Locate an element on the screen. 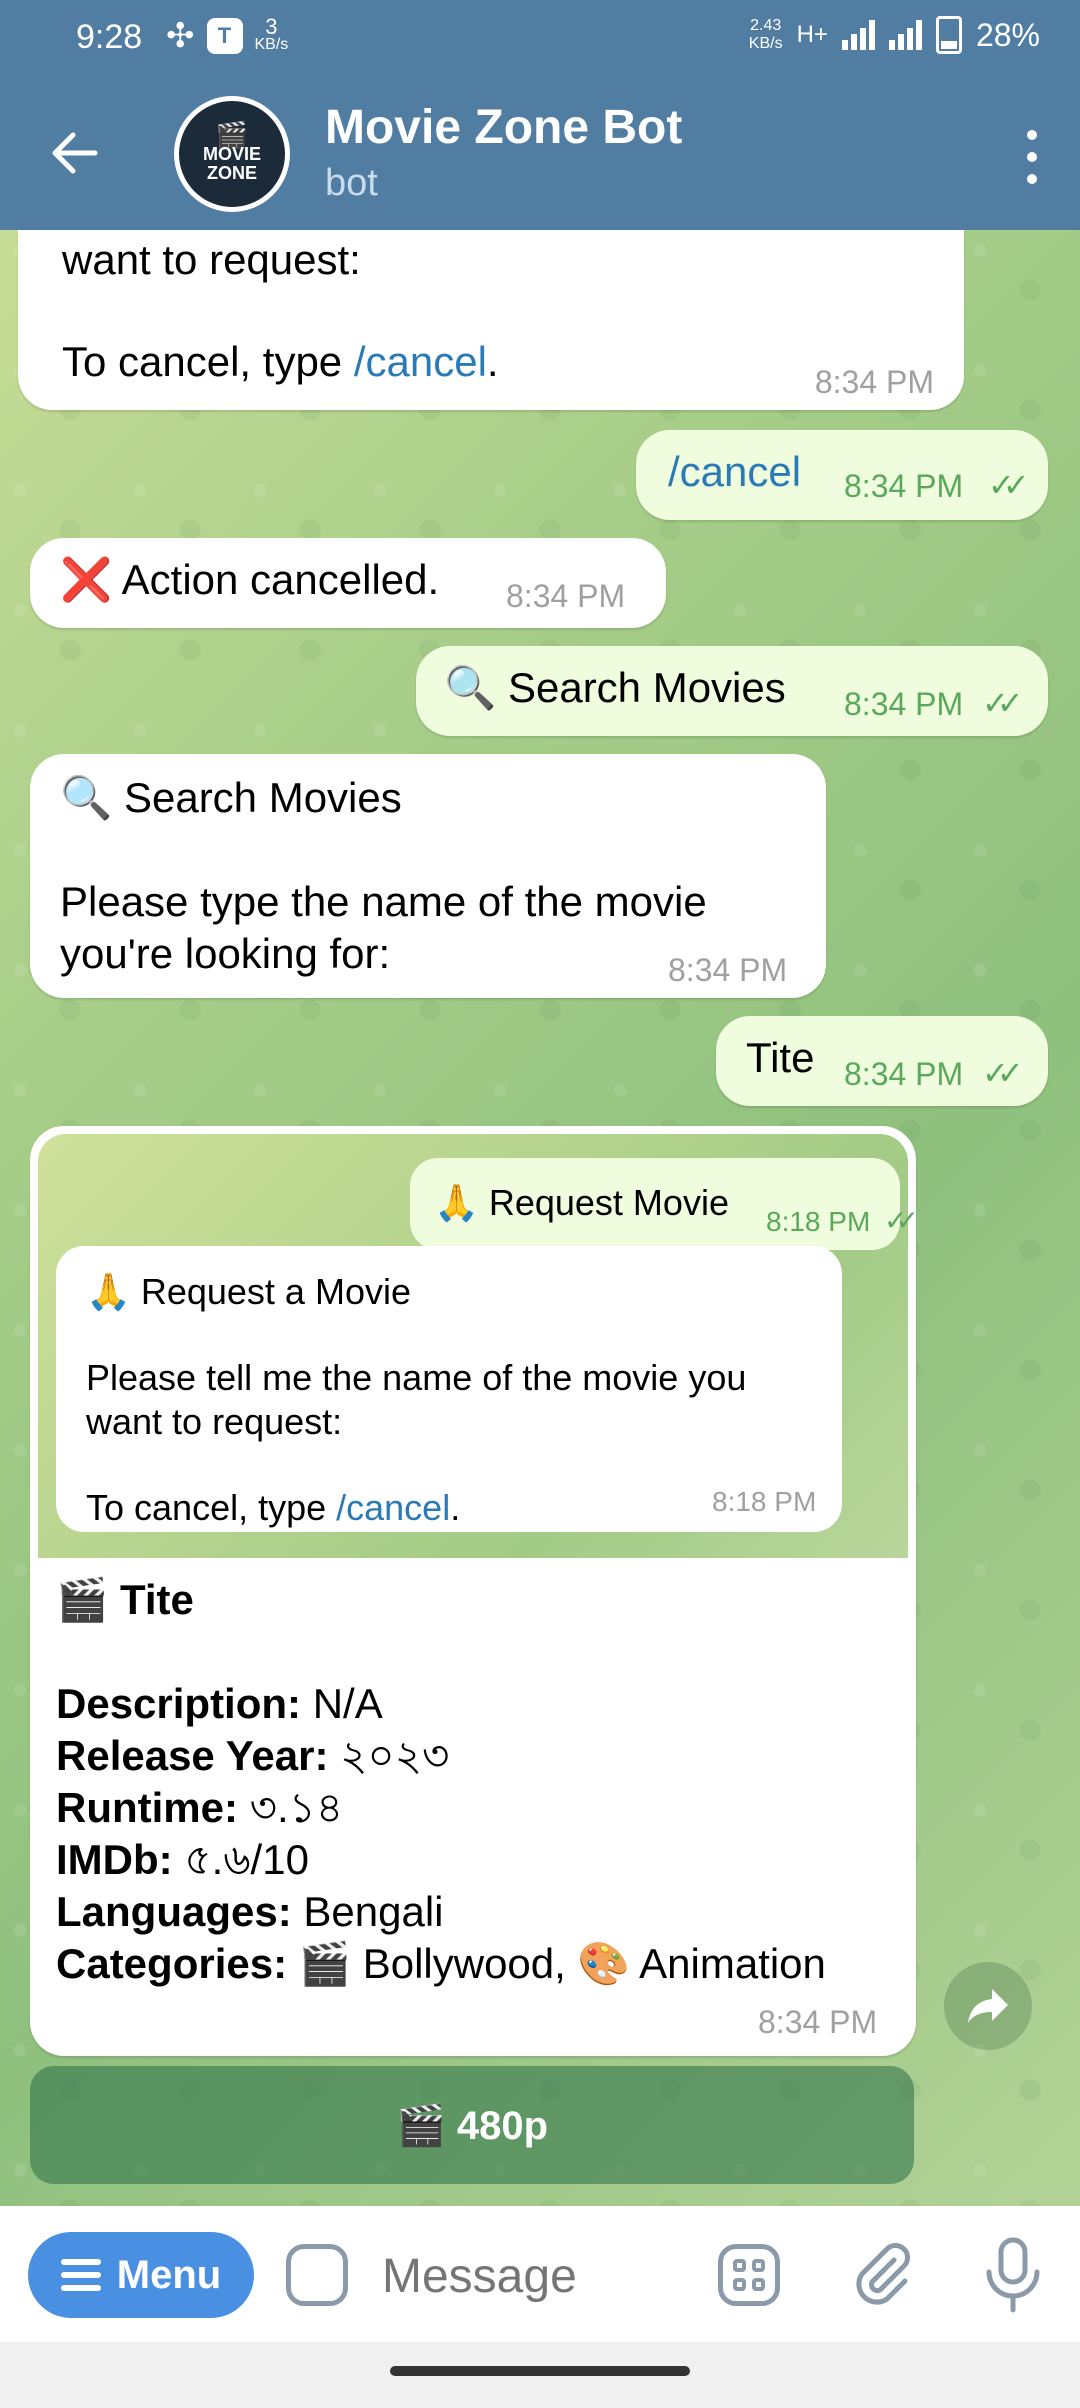 Image resolution: width=1080 pixels, height=2408 pixels. message-outgoing: Tite 8:34 PM ✓✓ is located at coordinates (882, 1061).